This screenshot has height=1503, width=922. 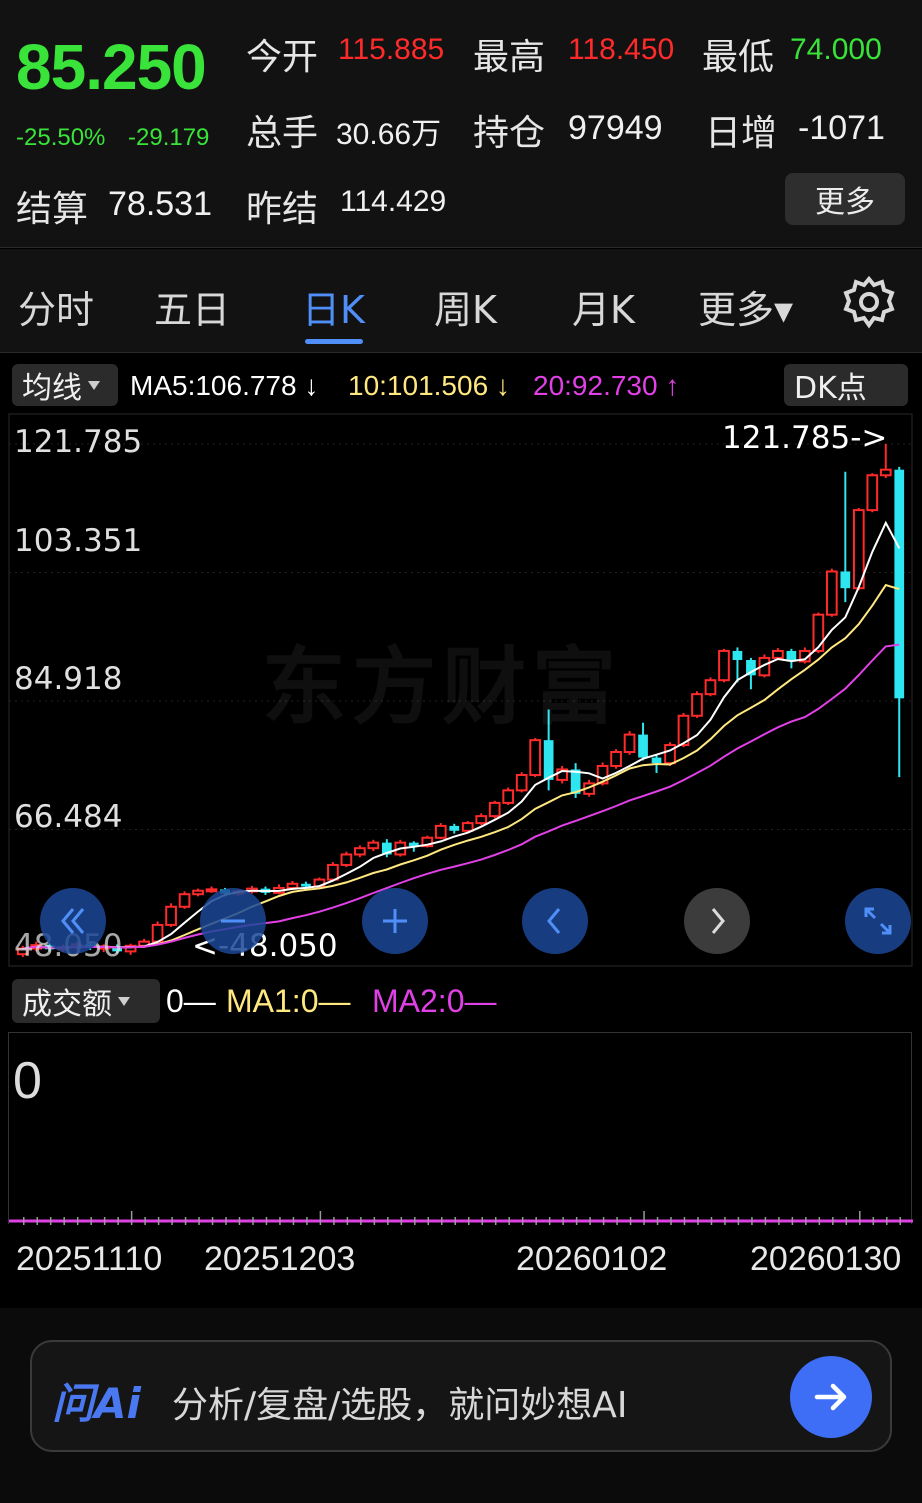 I want to click on y-tick-label: 84.918, so click(x=68, y=679).